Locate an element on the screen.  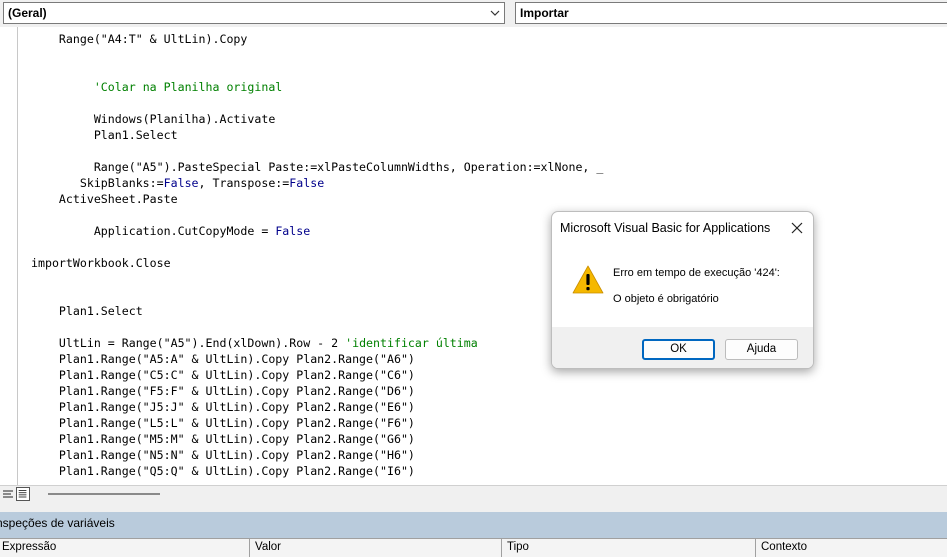
object-combo-value: (Geral) is located at coordinates (27, 13).